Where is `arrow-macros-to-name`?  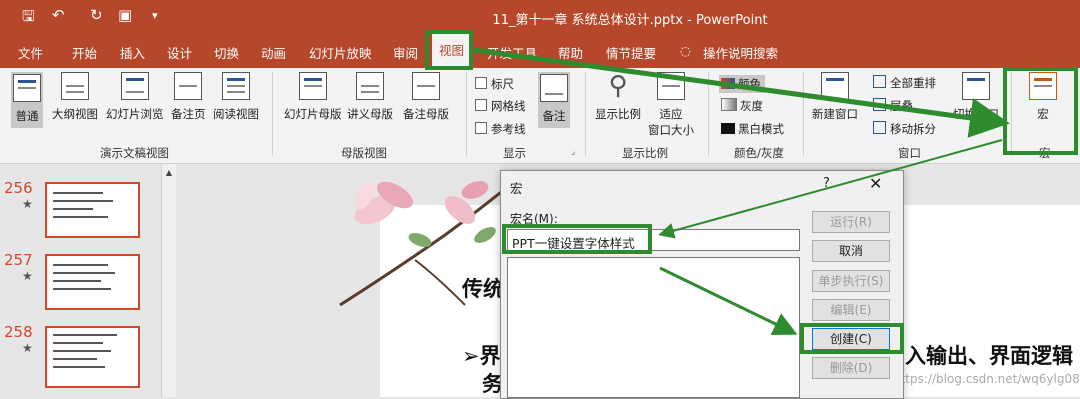 arrow-macros-to-name is located at coordinates (830, 189).